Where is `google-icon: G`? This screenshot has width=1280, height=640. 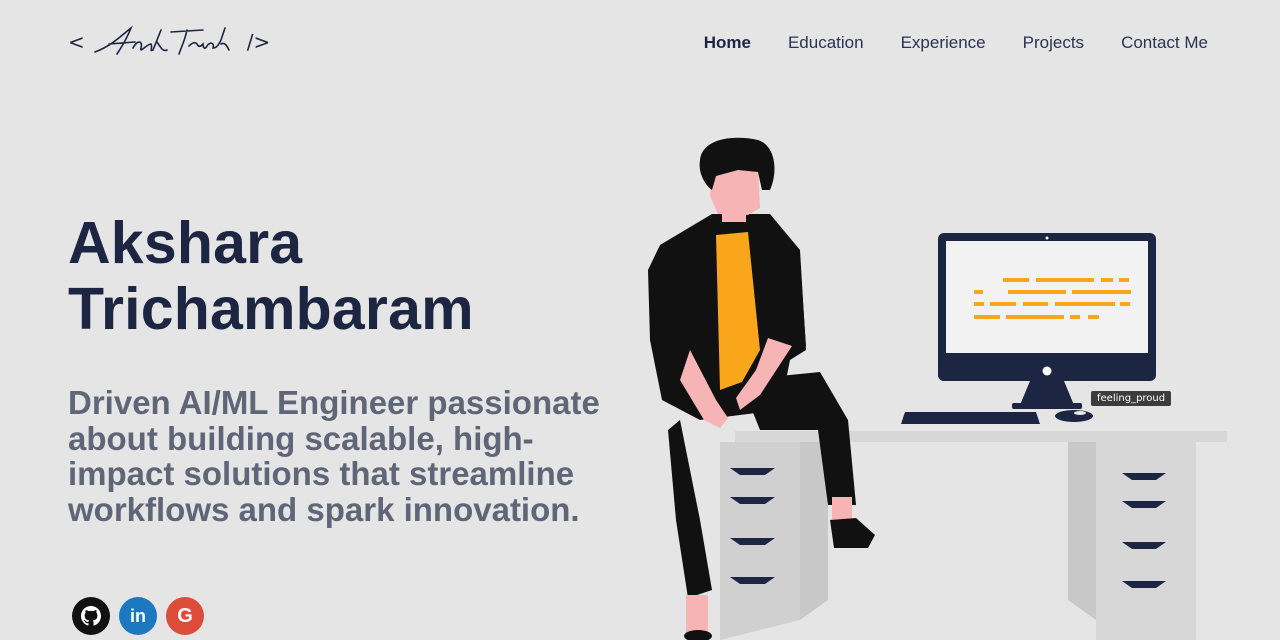
google-icon: G is located at coordinates (185, 615).